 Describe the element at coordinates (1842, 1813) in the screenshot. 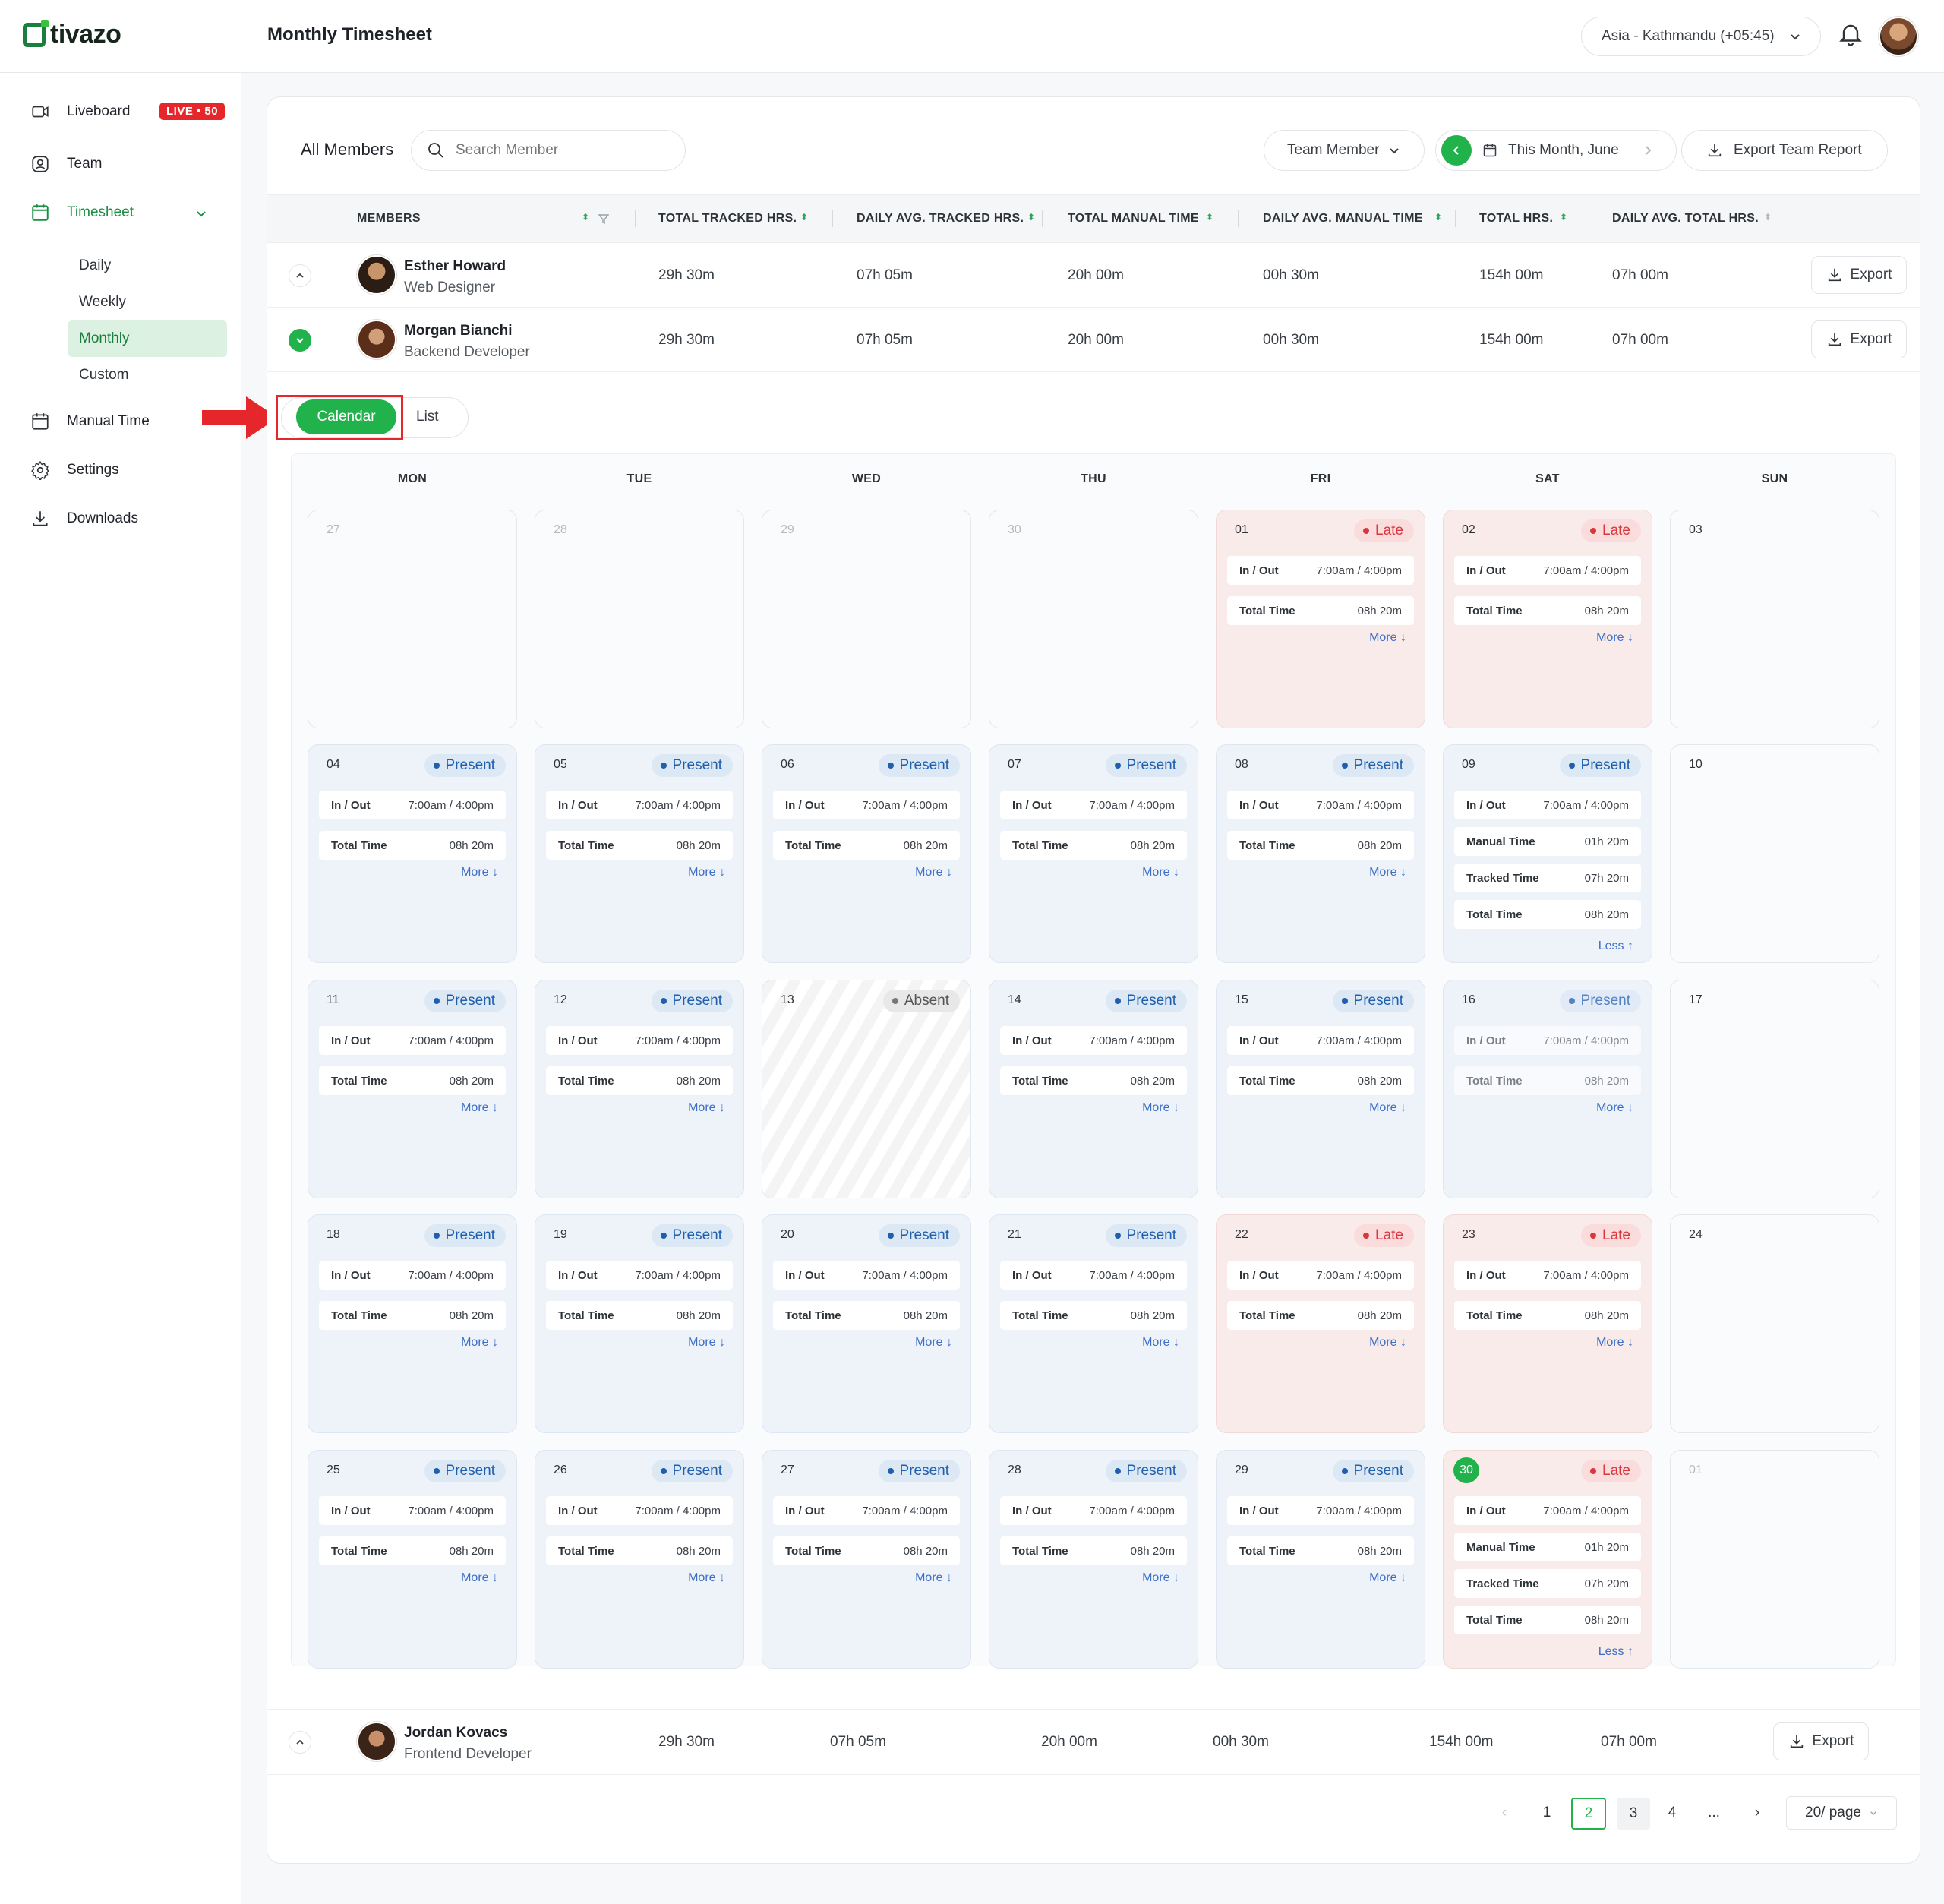

I see `page-size-select: 20/ page` at that location.